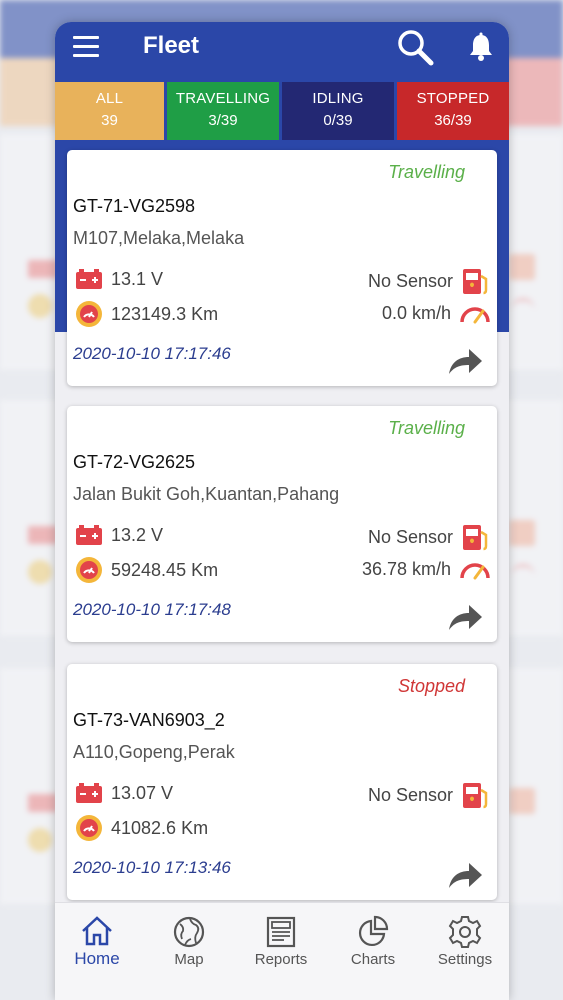  What do you see at coordinates (134, 206) in the screenshot?
I see `vehicle-id: GT-71-VG2598` at bounding box center [134, 206].